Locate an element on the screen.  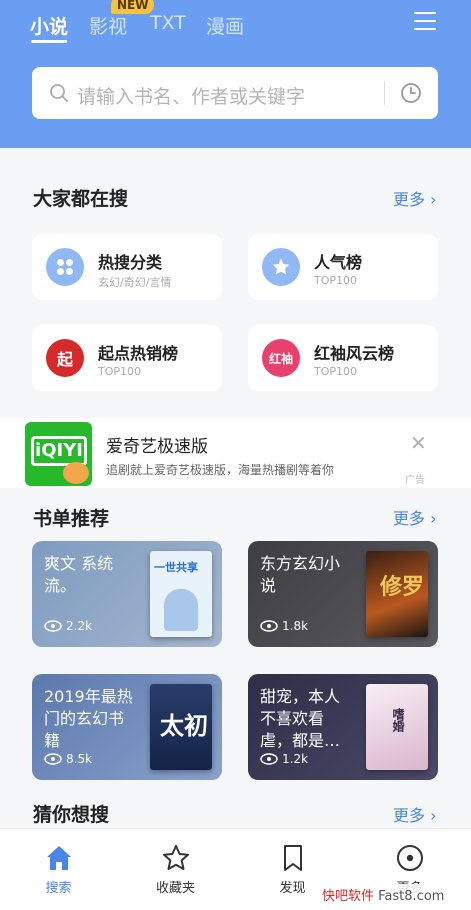
nav-favorites: 收藏夹 is located at coordinates (175, 869).